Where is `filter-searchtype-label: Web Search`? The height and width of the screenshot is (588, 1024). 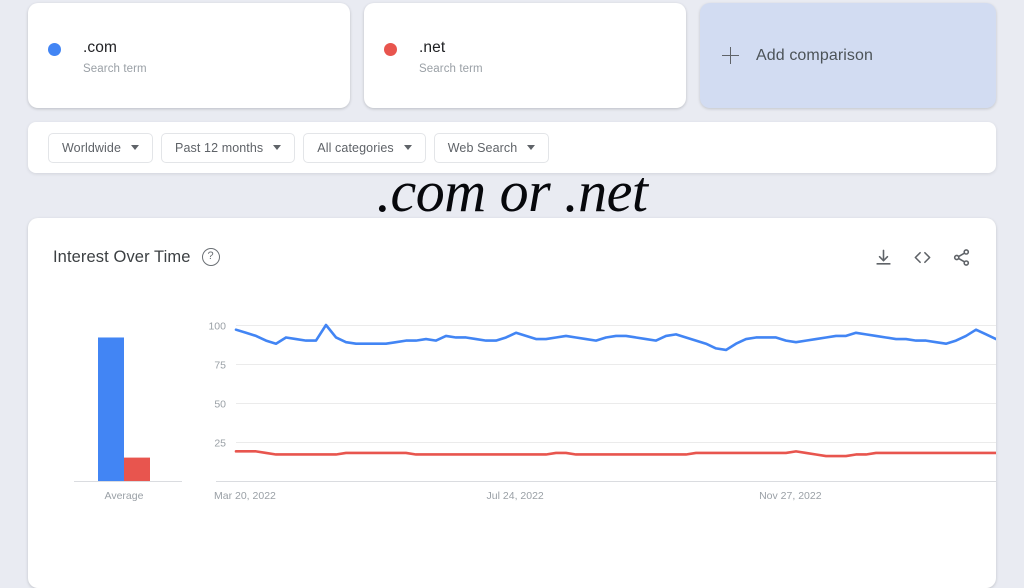 filter-searchtype-label: Web Search is located at coordinates (482, 147).